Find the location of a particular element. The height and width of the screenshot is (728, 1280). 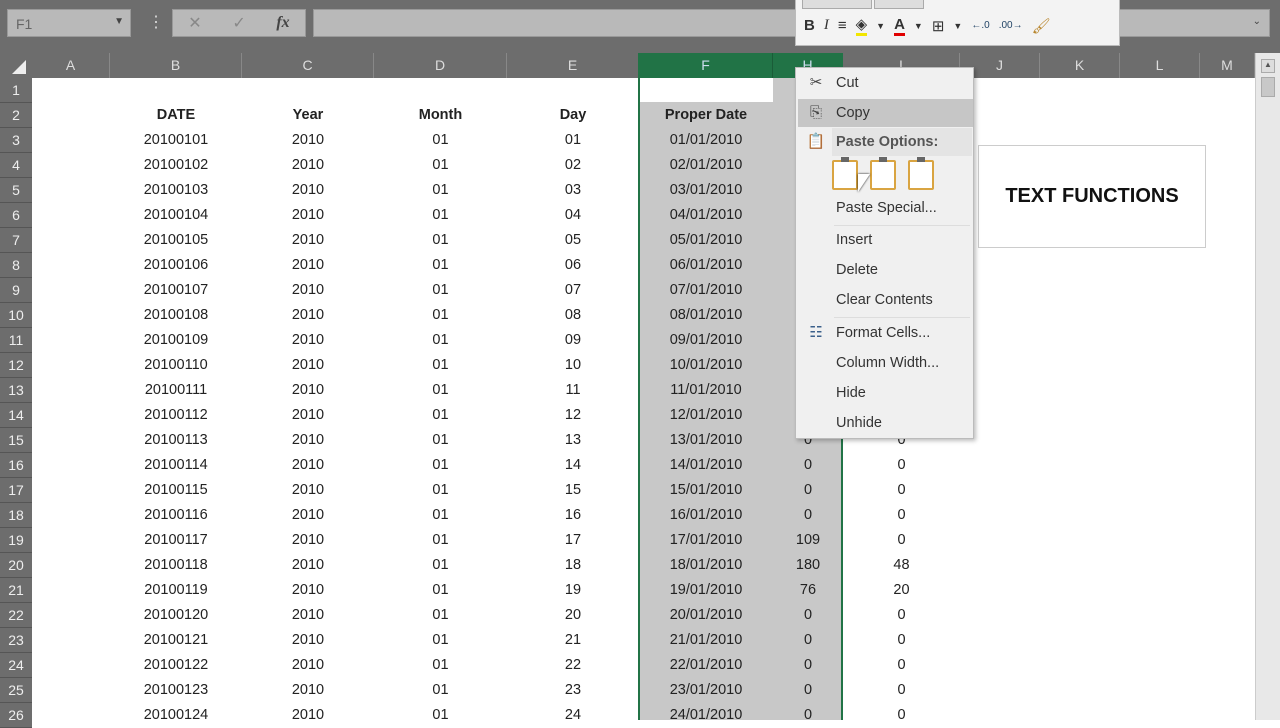

cell-day: 08 is located at coordinates (573, 315).